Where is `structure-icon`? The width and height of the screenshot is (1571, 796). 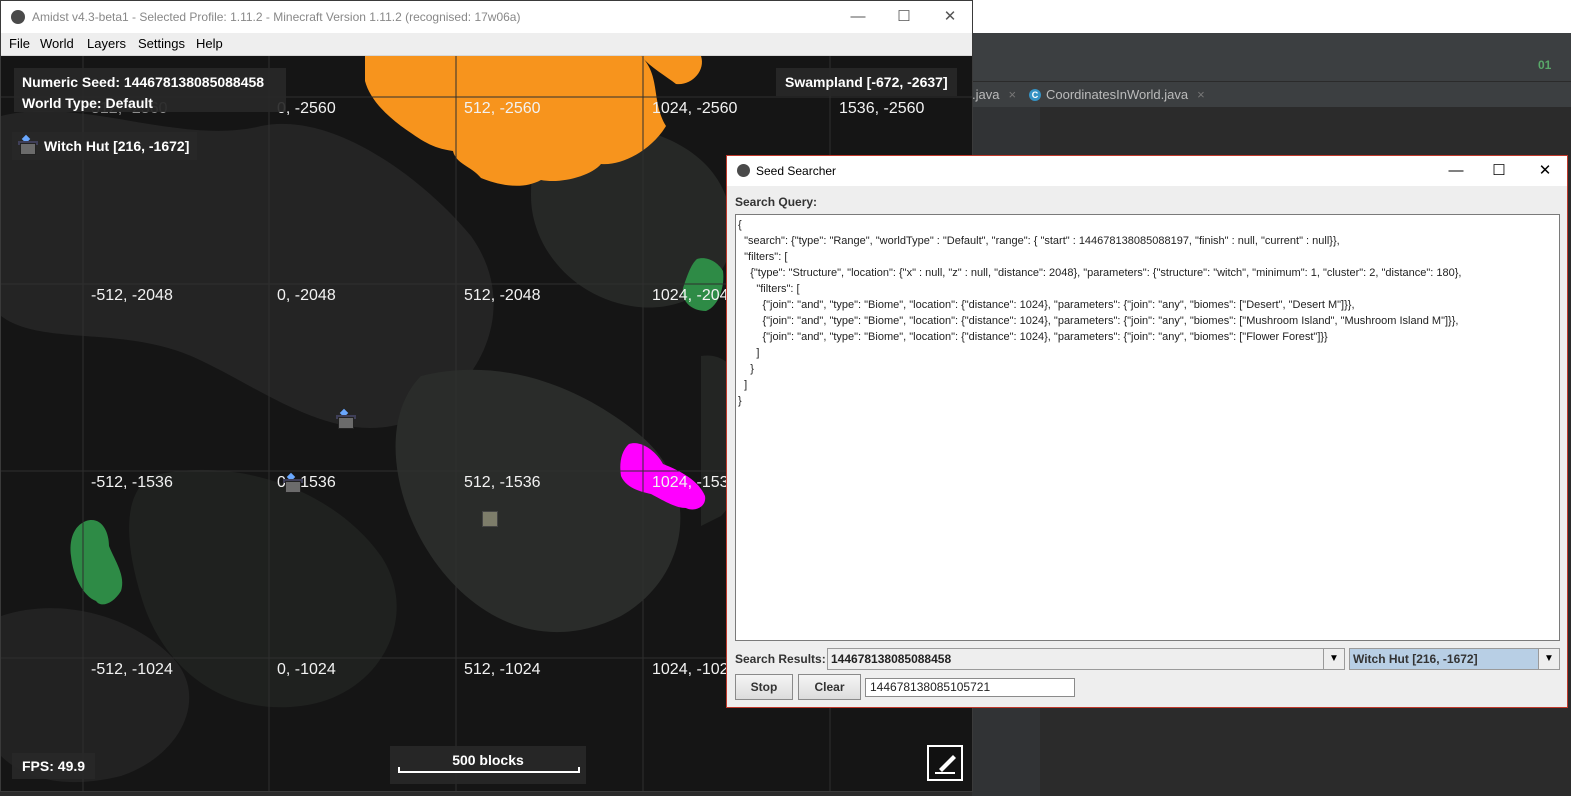 structure-icon is located at coordinates (490, 519).